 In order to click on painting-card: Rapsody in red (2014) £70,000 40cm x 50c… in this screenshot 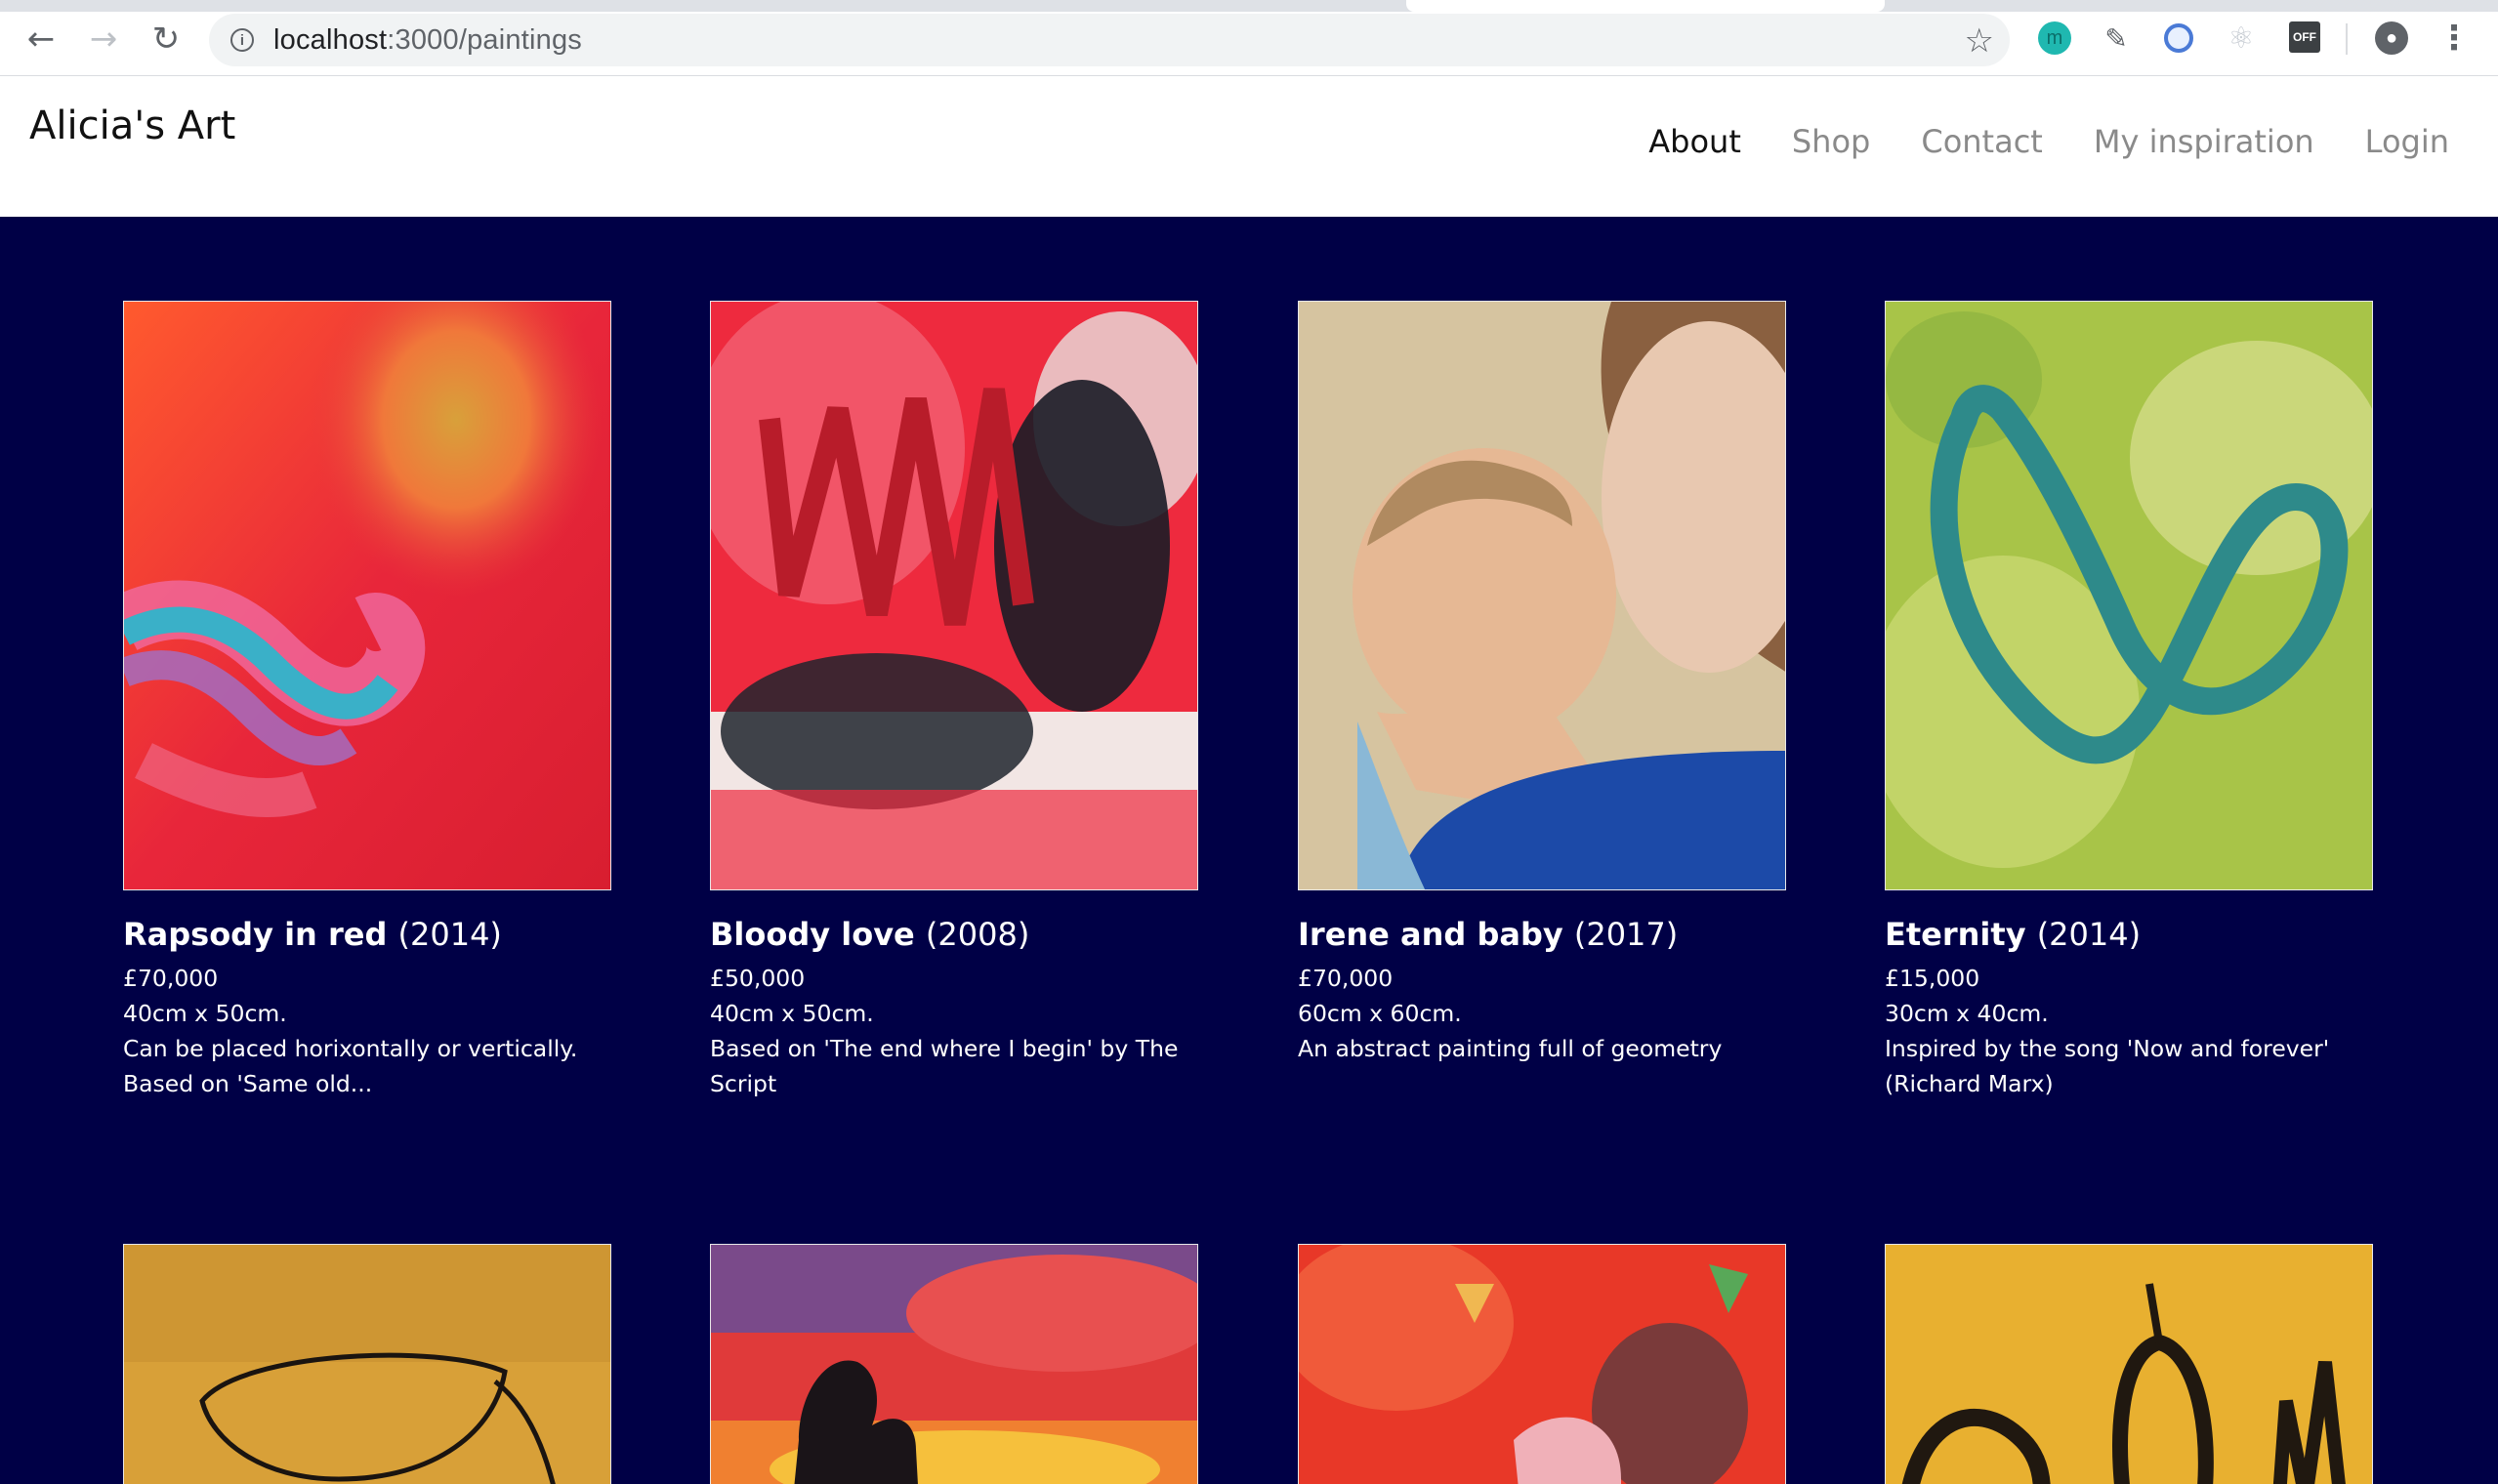, I will do `click(367, 701)`.